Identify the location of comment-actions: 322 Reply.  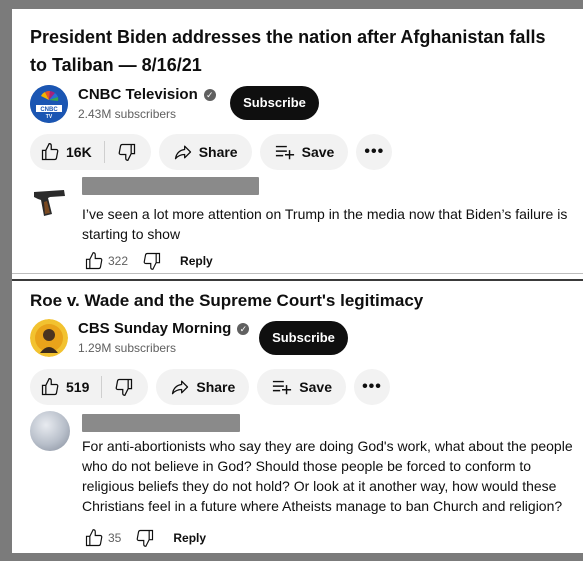
(148, 261).